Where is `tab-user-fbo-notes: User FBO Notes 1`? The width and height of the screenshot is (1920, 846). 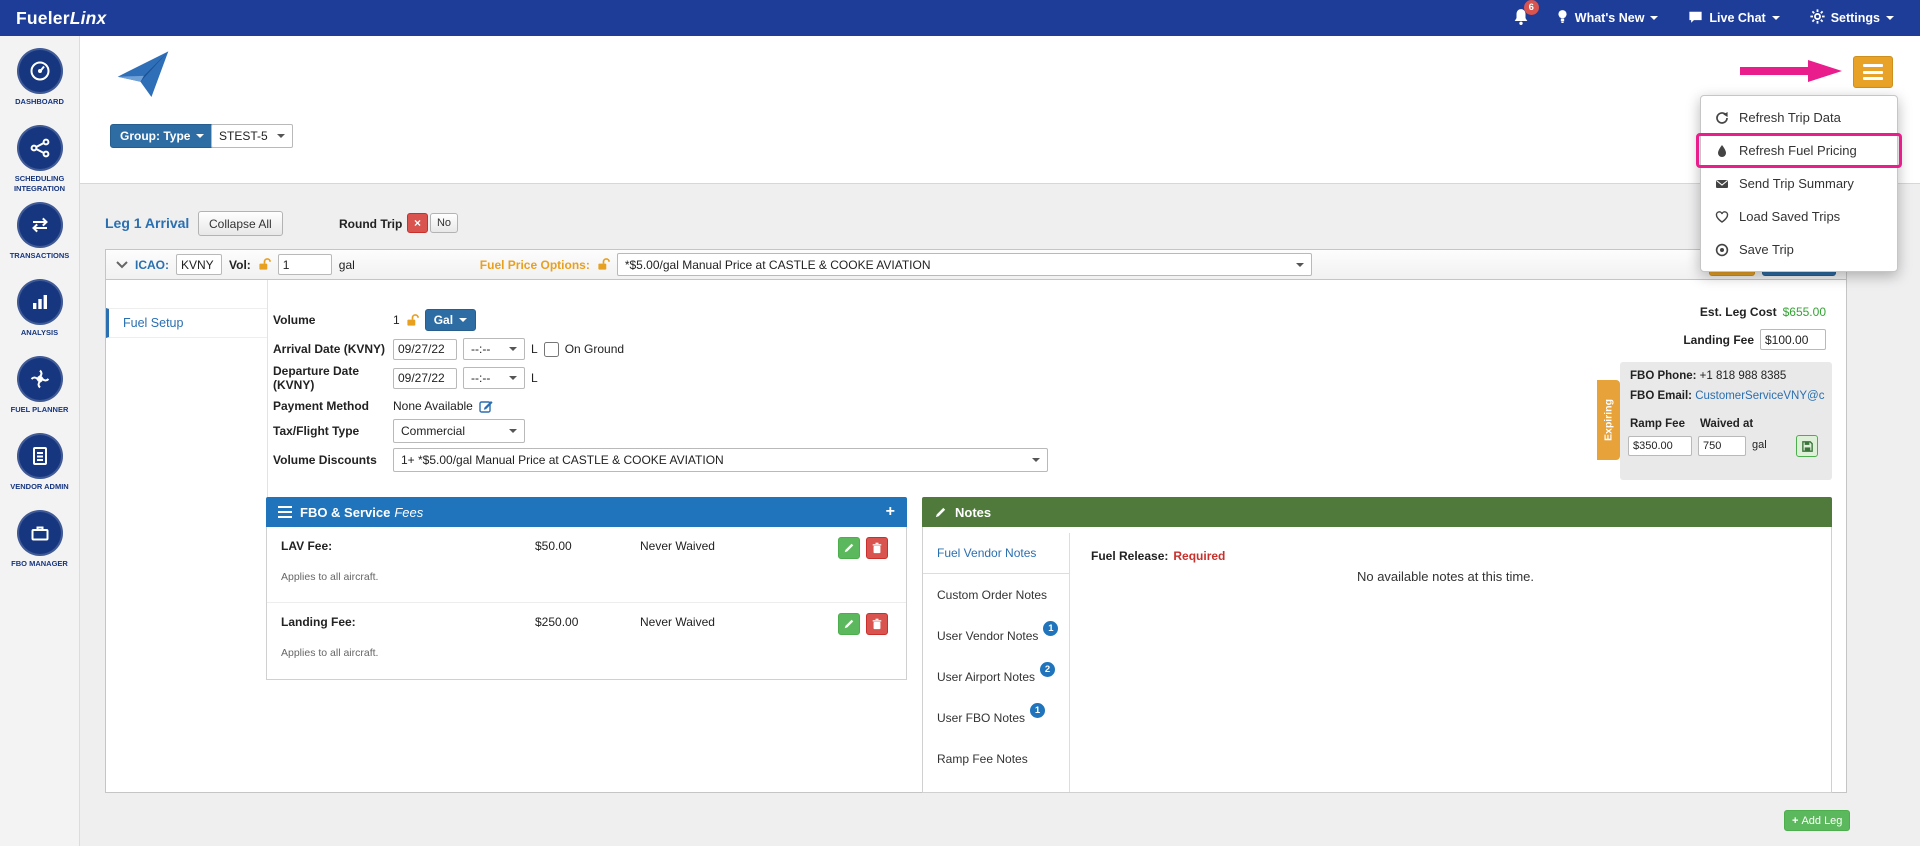
tab-user-fbo-notes: User FBO Notes 1 is located at coordinates (996, 717).